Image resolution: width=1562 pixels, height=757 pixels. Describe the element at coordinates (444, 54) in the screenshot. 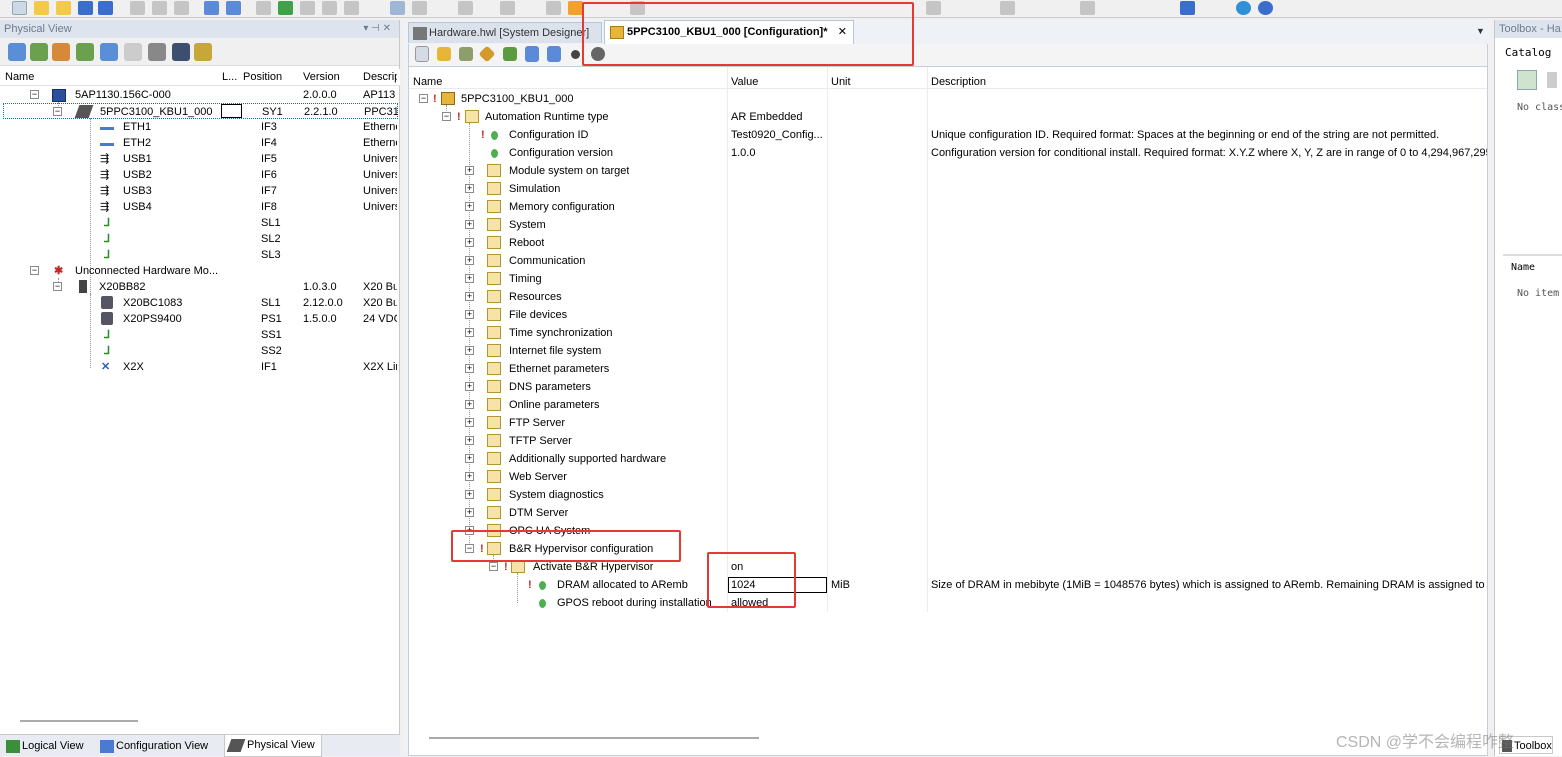

I see `add-icon` at that location.